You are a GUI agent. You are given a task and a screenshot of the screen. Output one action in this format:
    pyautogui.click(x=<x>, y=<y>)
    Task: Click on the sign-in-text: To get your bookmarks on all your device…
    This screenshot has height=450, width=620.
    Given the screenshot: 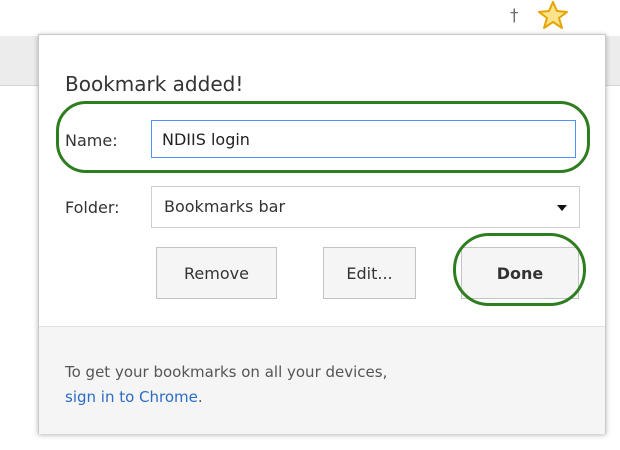 What is the action you would take?
    pyautogui.click(x=226, y=372)
    